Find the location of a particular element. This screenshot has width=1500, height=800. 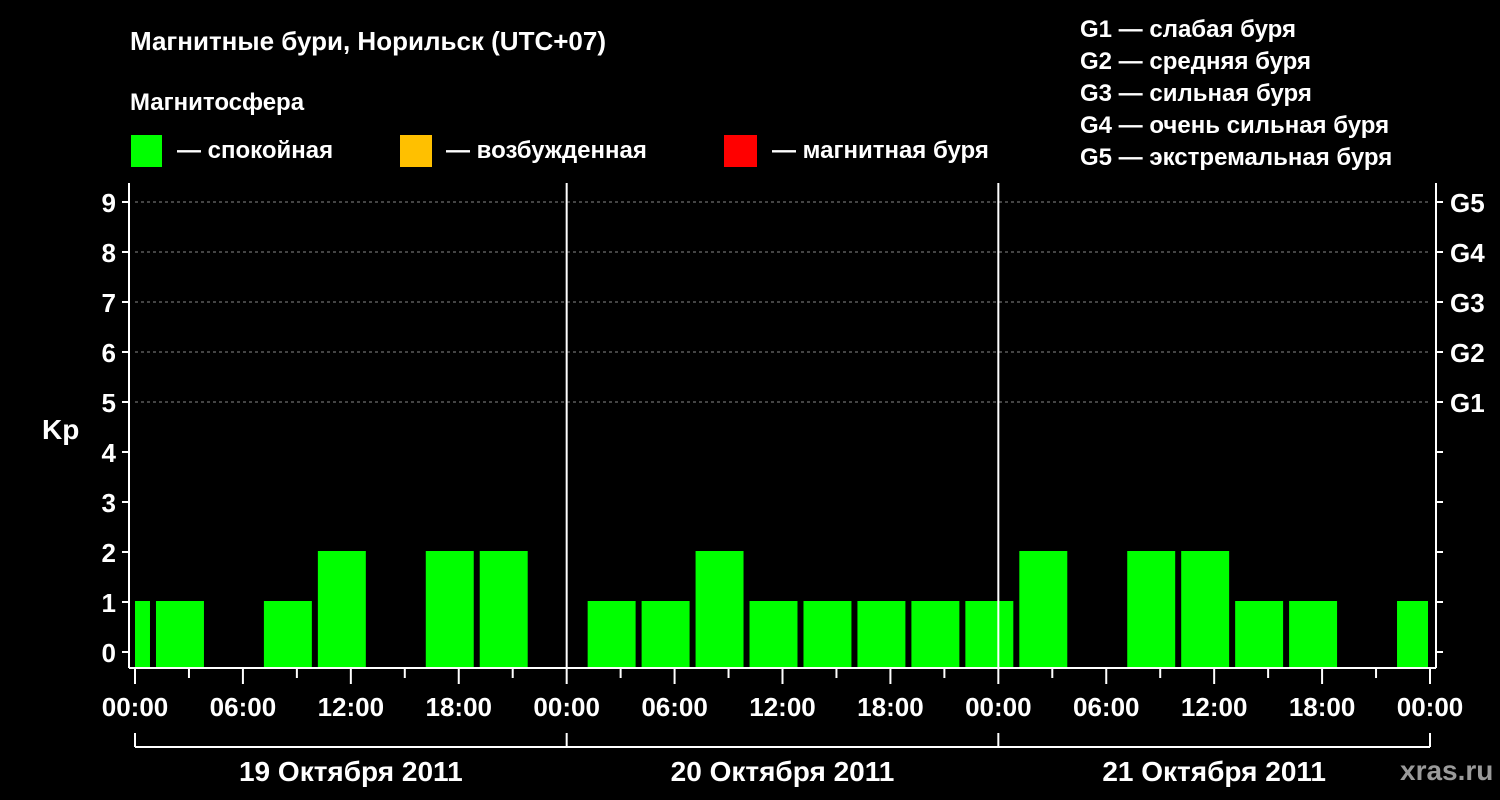

y-tick-label: 5 is located at coordinates (109, 403).